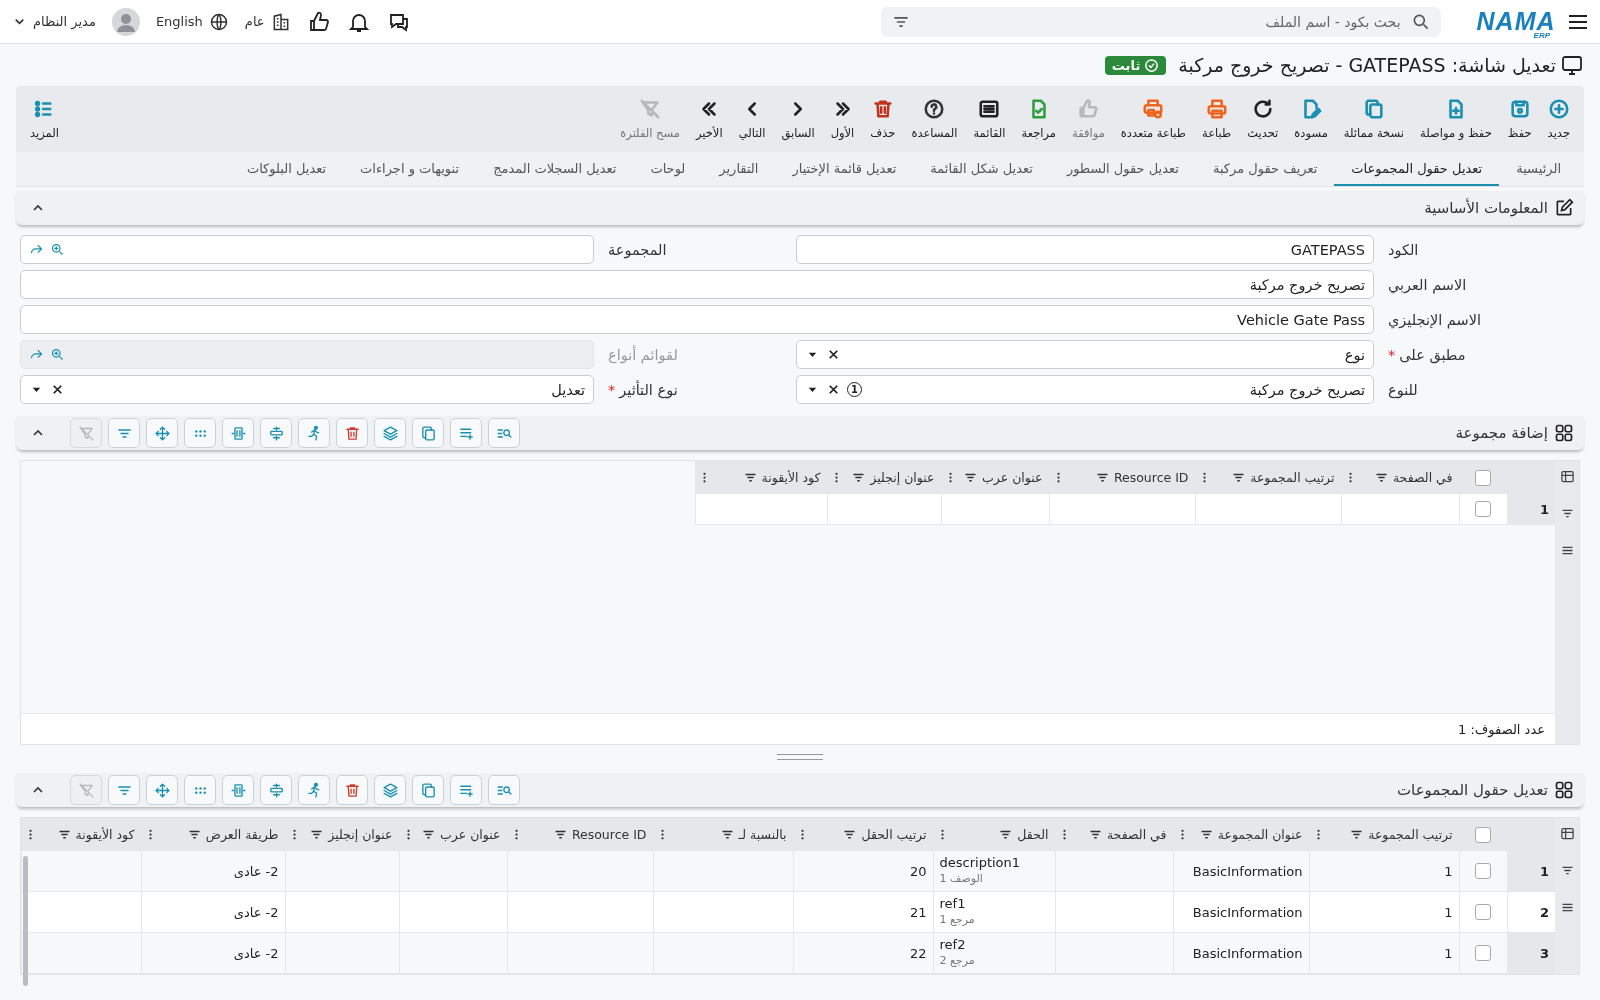 The height and width of the screenshot is (1000, 1600). What do you see at coordinates (697, 284) in the screenshot?
I see `input-field: تصريح خروج مركبة` at bounding box center [697, 284].